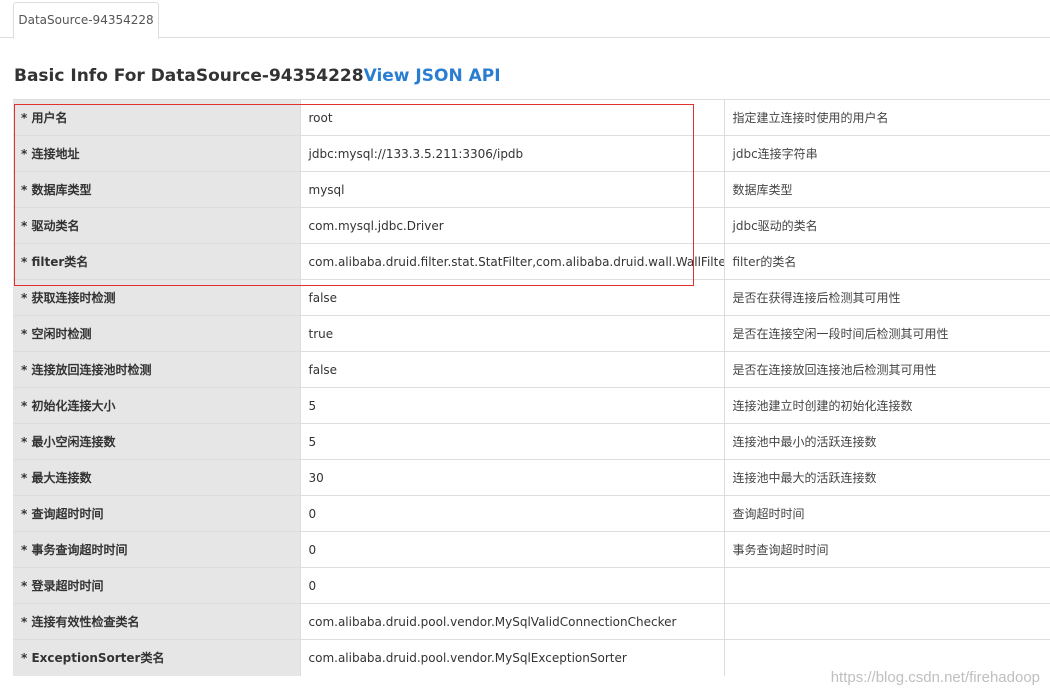  I want to click on table-row: * 驱动类名 com.mysql.jdbc.Driver jdbc驱动的类名, so click(531, 225).